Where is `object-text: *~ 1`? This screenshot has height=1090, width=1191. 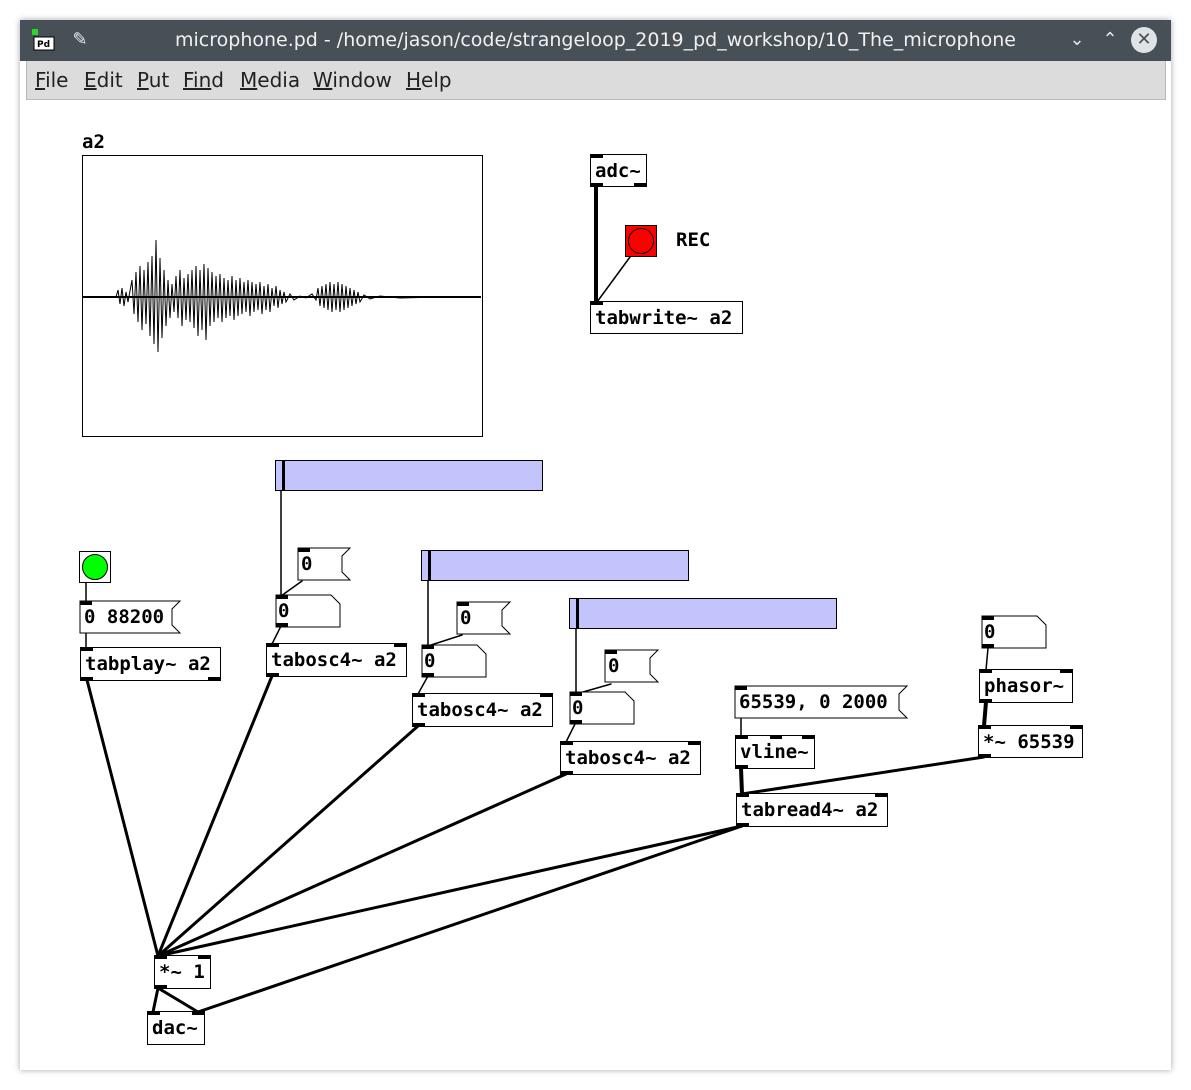
object-text: *~ 1 is located at coordinates (182, 972).